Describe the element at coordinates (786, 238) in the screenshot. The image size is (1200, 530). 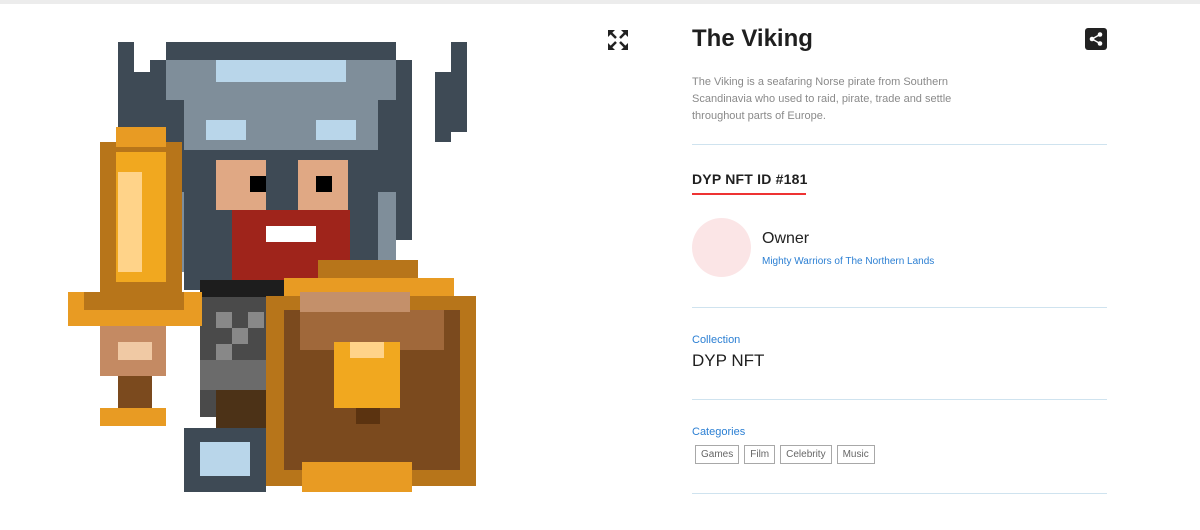
I see `owner-label: Owner` at that location.